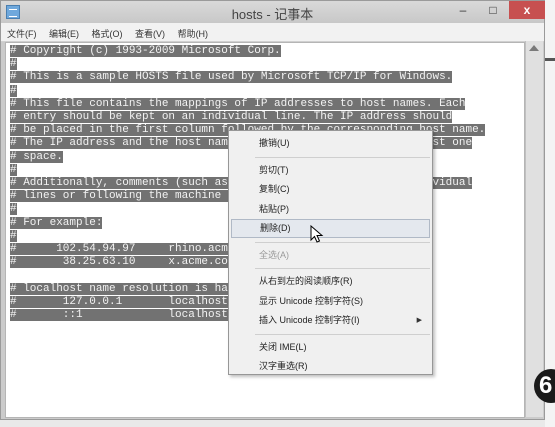 The height and width of the screenshot is (427, 555). I want to click on context-menu-item: 显示 Unicode 控制字符(S), so click(330, 301).